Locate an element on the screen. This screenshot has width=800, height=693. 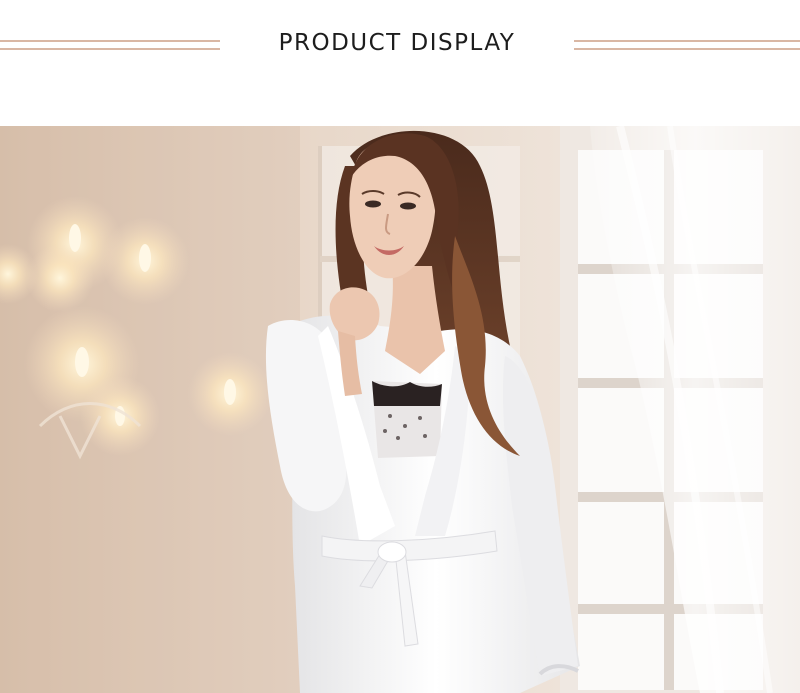
decorative-rule-right is located at coordinates (687, 46).